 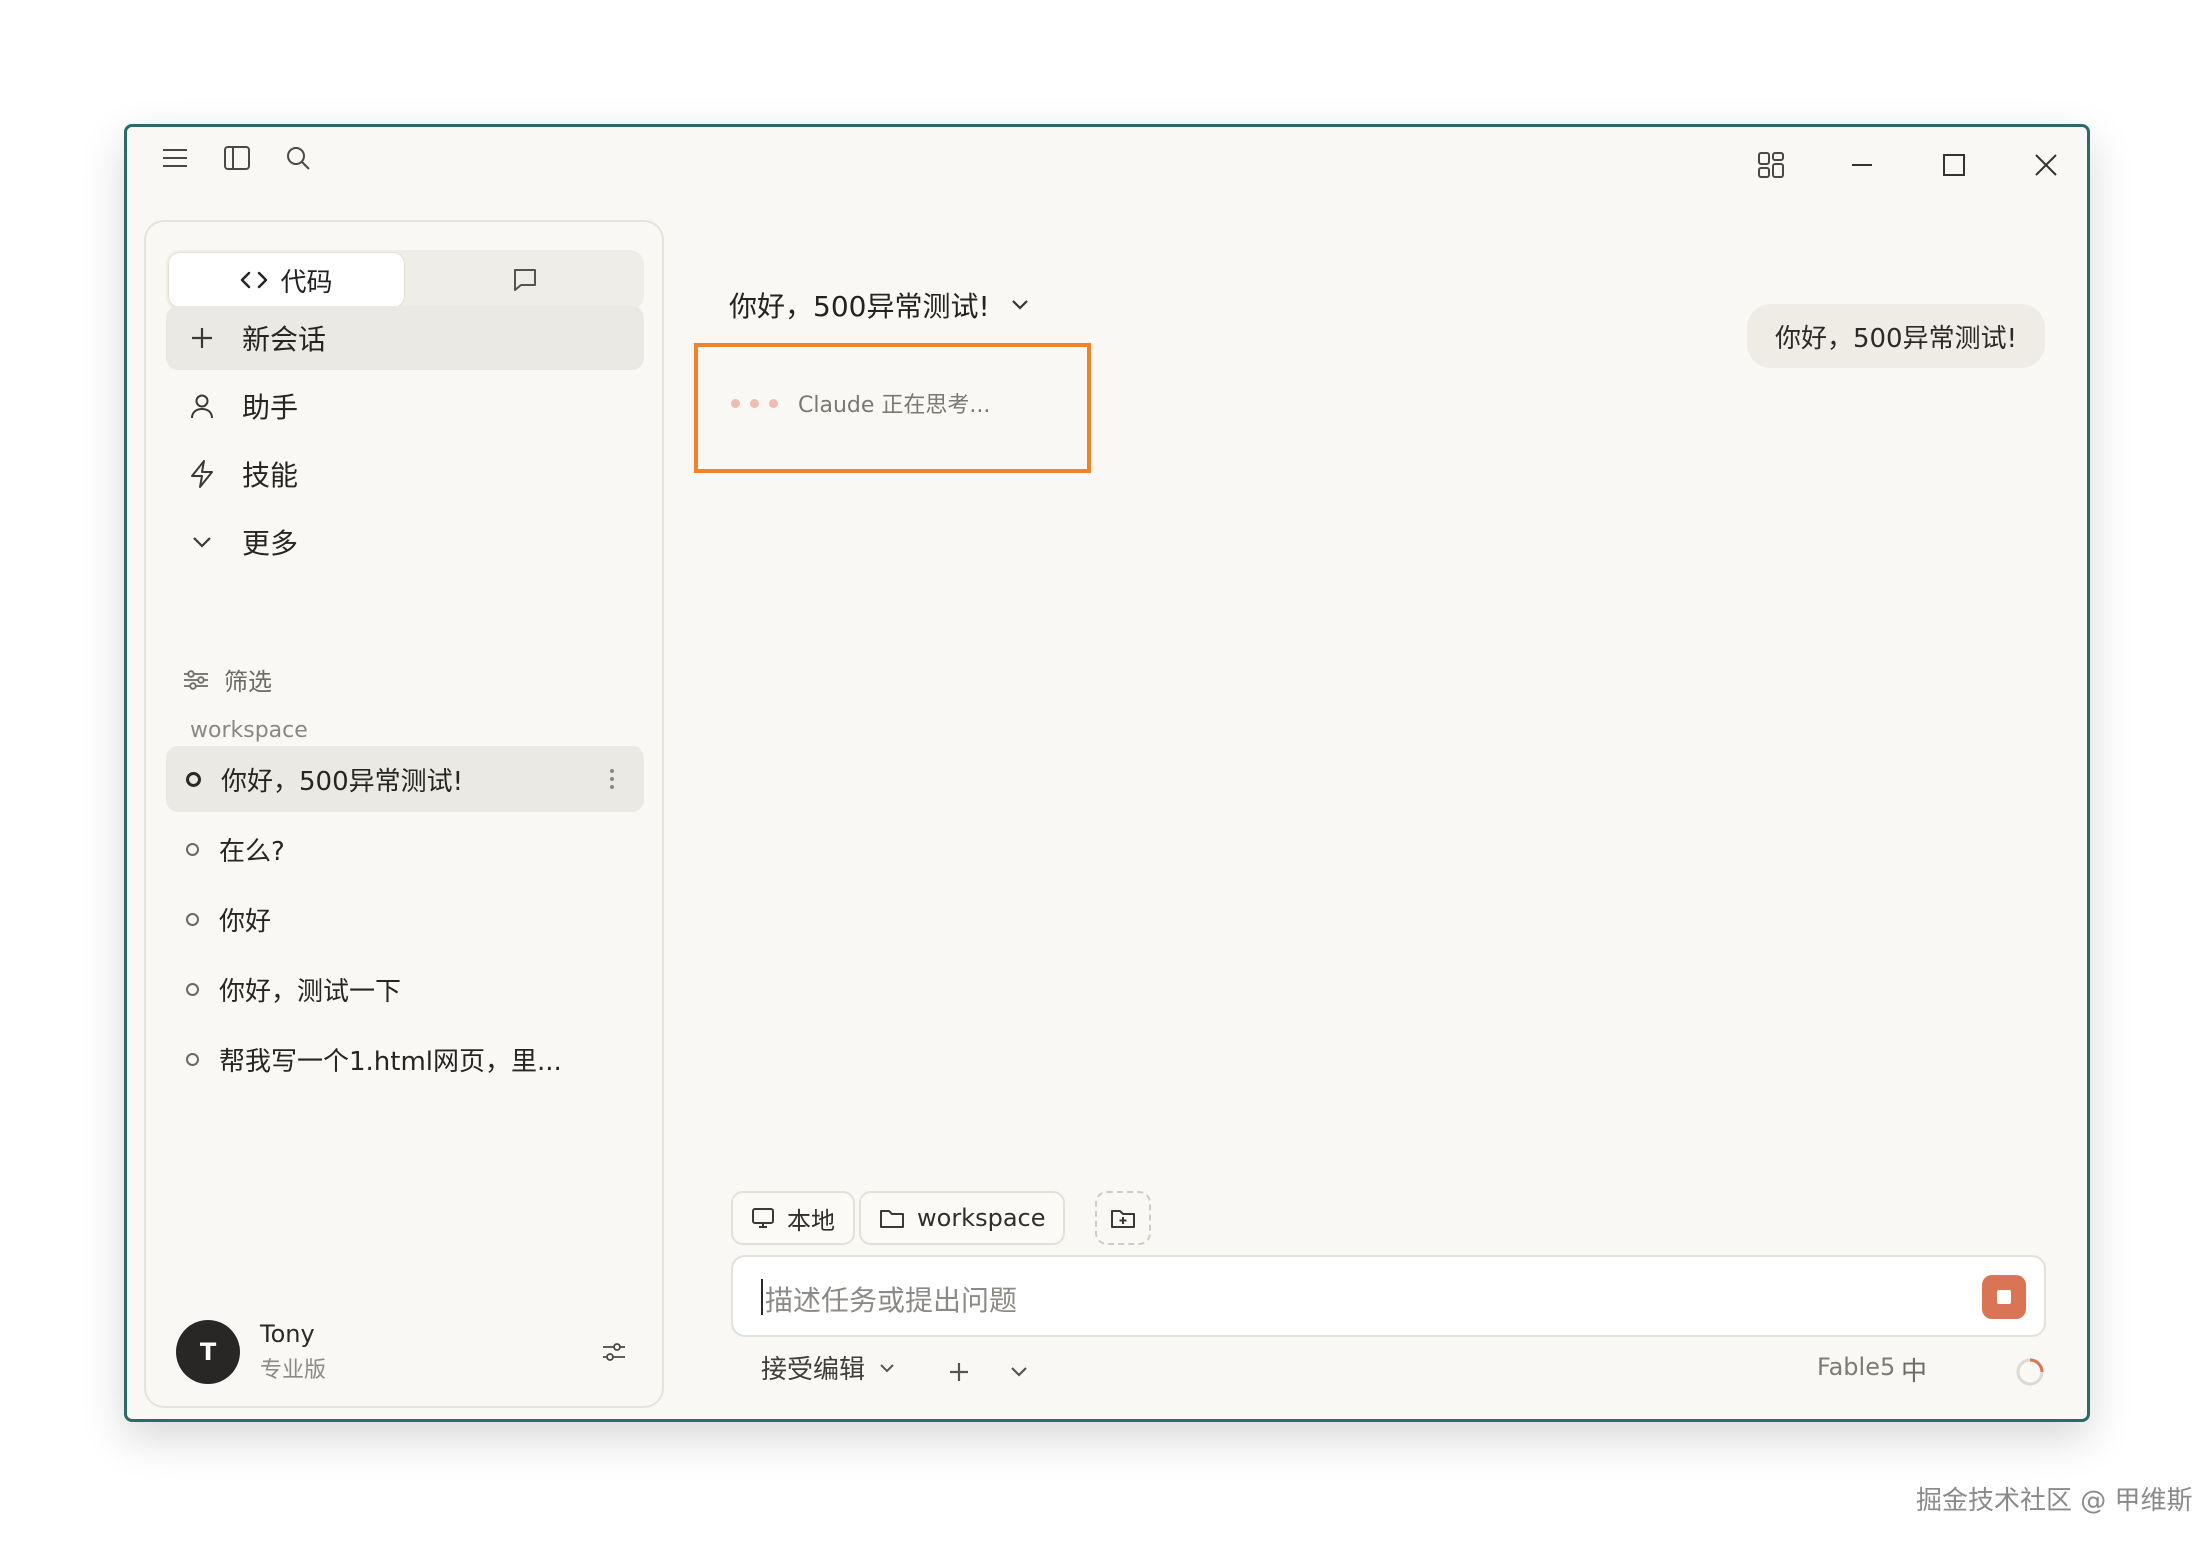 I want to click on workspace-folder-chip: workspace, so click(x=962, y=1218).